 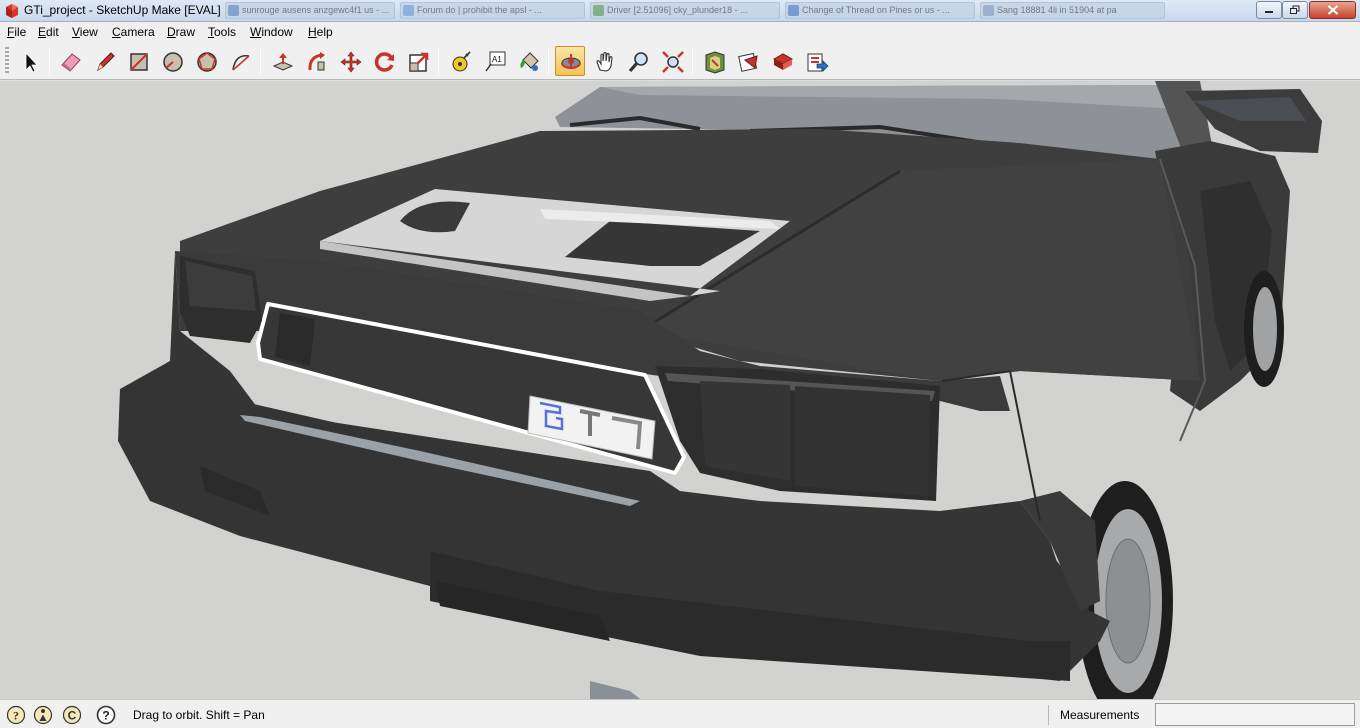 I want to click on rotate-icon, so click(x=384, y=62).